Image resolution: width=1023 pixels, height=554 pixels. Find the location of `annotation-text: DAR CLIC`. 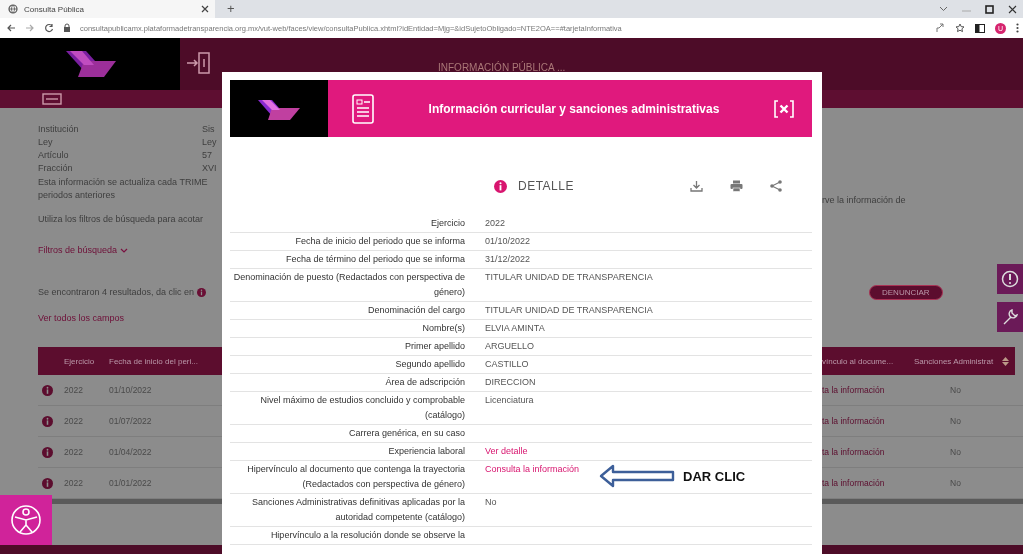

annotation-text: DAR CLIC is located at coordinates (714, 476).